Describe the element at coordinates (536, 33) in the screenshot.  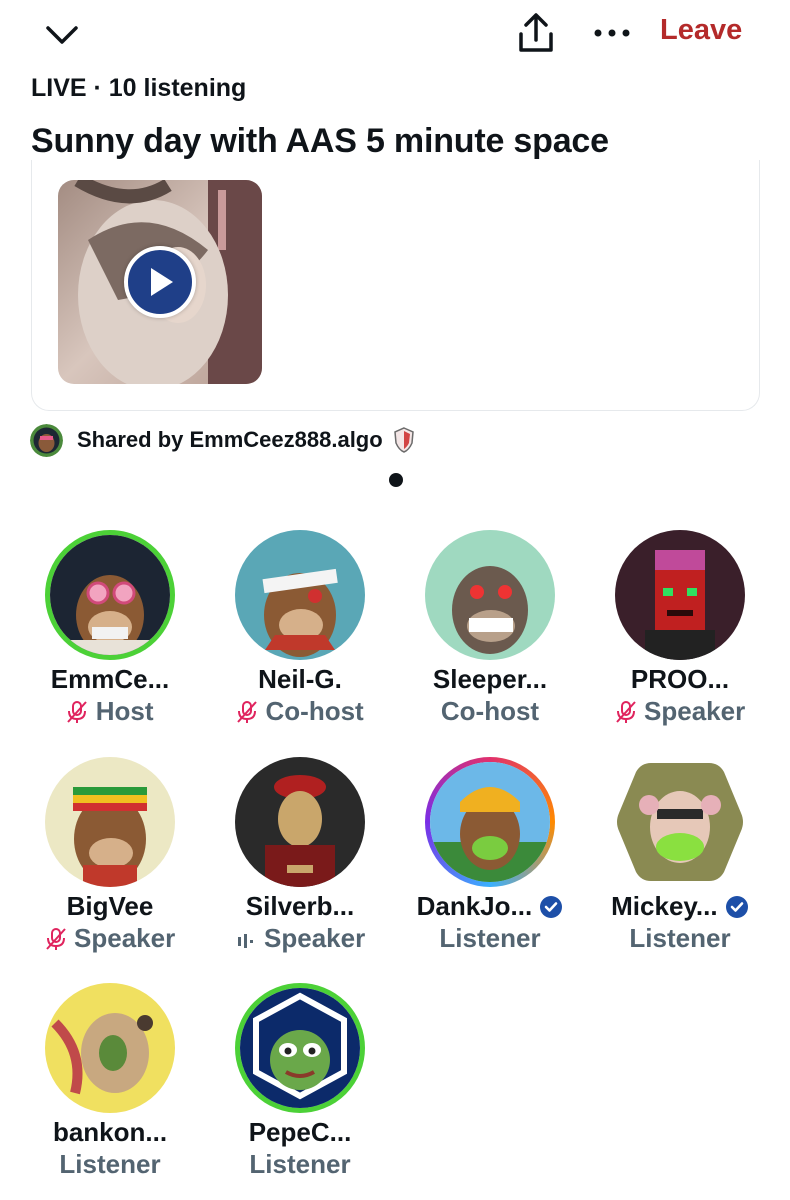
I see `share-icon` at that location.